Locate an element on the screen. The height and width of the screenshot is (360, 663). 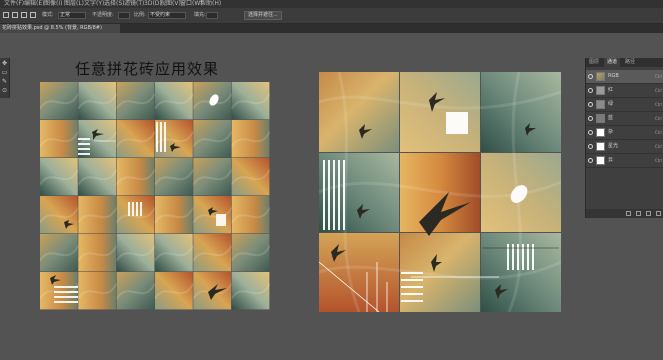
document-title: 任意拼花砖应用效果 is located at coordinates (147, 69).